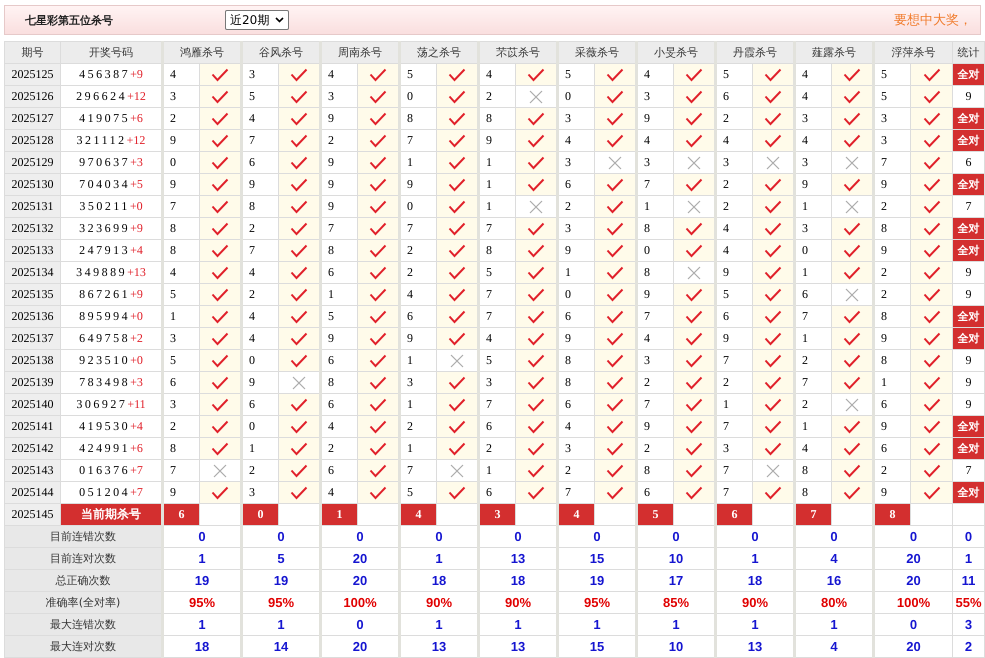  What do you see at coordinates (913, 53) in the screenshot?
I see `column-header: 浮萍杀号` at bounding box center [913, 53].